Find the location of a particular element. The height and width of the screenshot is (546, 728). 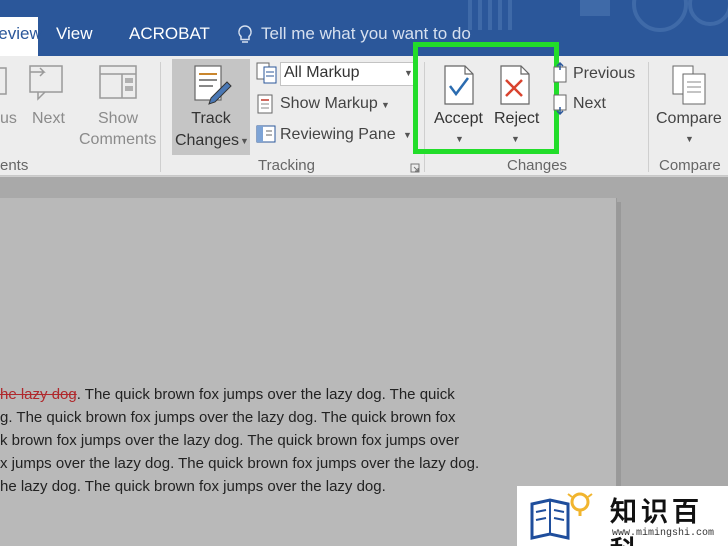

compare-button: Compare is located at coordinates (689, 119).